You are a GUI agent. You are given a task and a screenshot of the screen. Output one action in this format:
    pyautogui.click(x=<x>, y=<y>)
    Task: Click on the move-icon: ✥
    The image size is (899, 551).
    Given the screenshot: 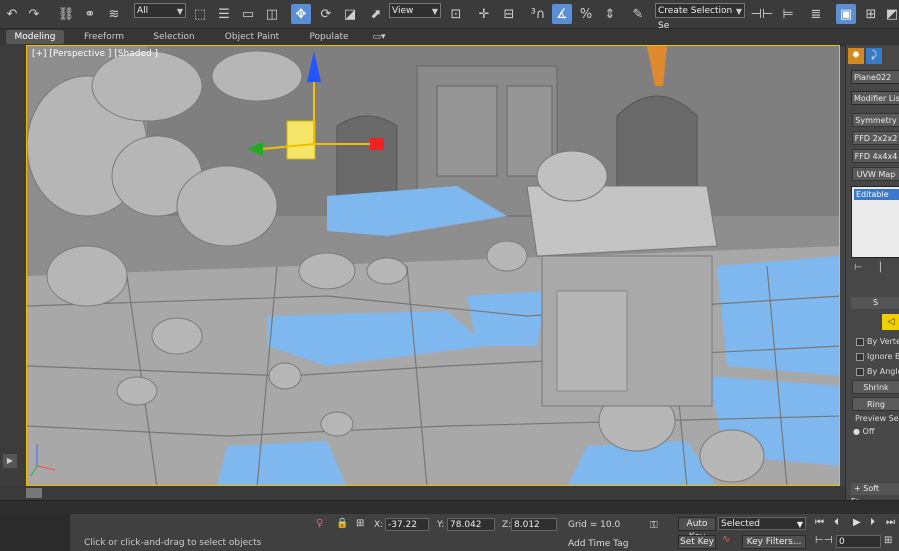 What is the action you would take?
    pyautogui.click(x=301, y=14)
    